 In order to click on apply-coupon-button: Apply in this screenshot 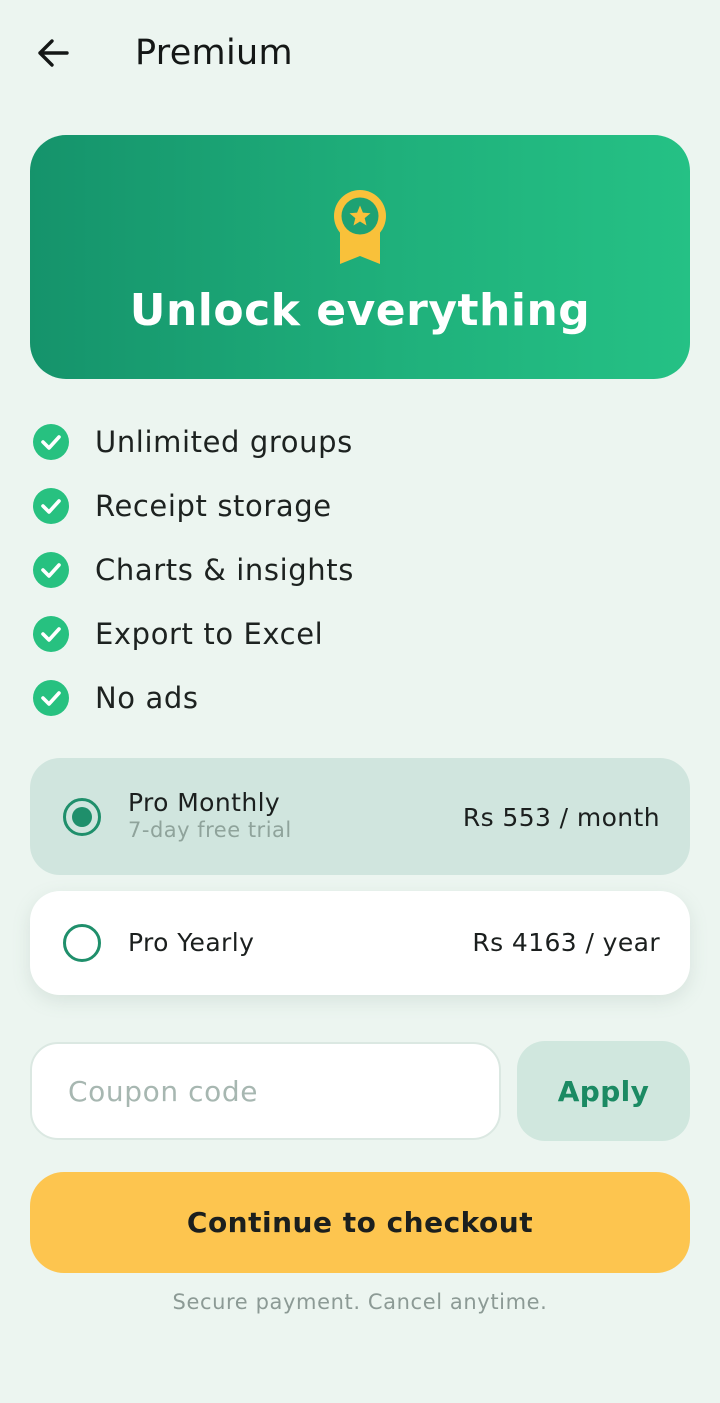, I will do `click(603, 1091)`.